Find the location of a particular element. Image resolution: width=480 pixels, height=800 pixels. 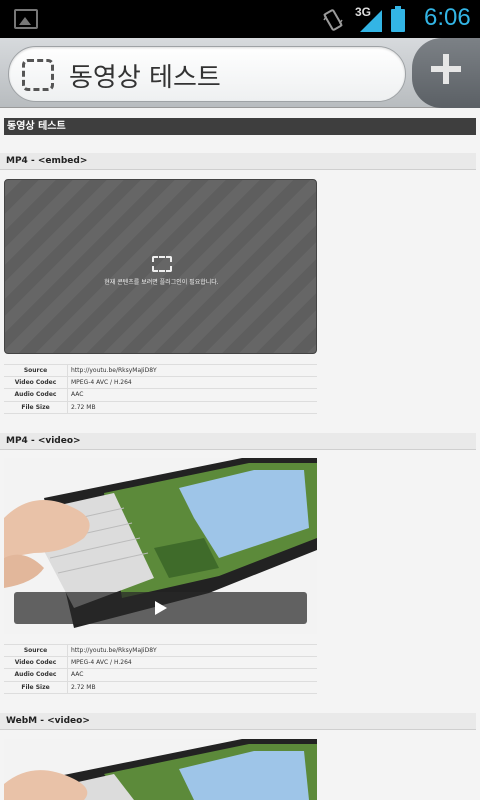

clock: 6:06 is located at coordinates (447, 17).